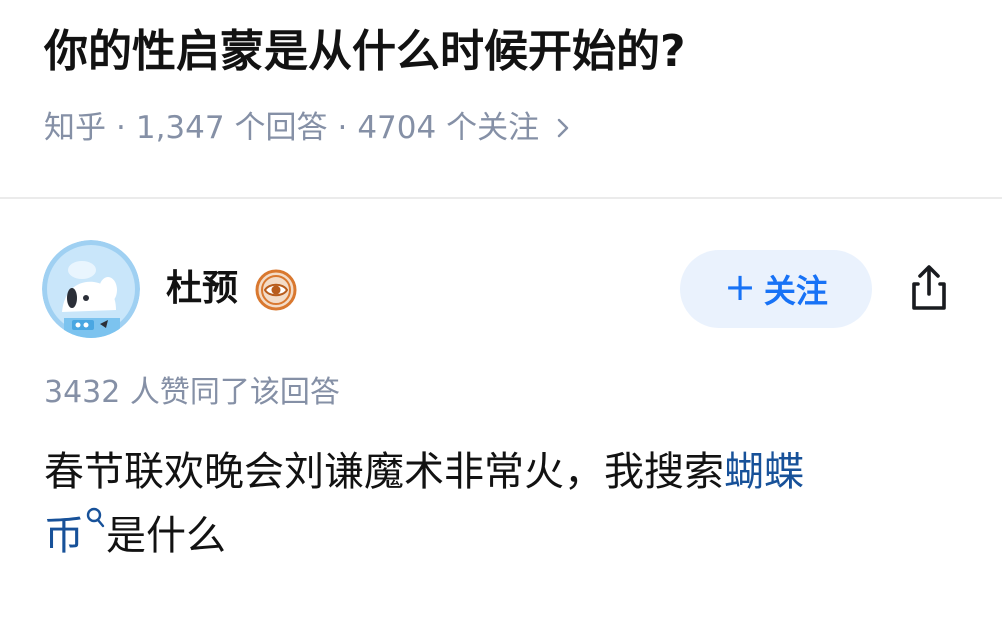 Image resolution: width=1002 pixels, height=624 pixels. I want to click on answers-count: 1,347 个回答, so click(231, 128).